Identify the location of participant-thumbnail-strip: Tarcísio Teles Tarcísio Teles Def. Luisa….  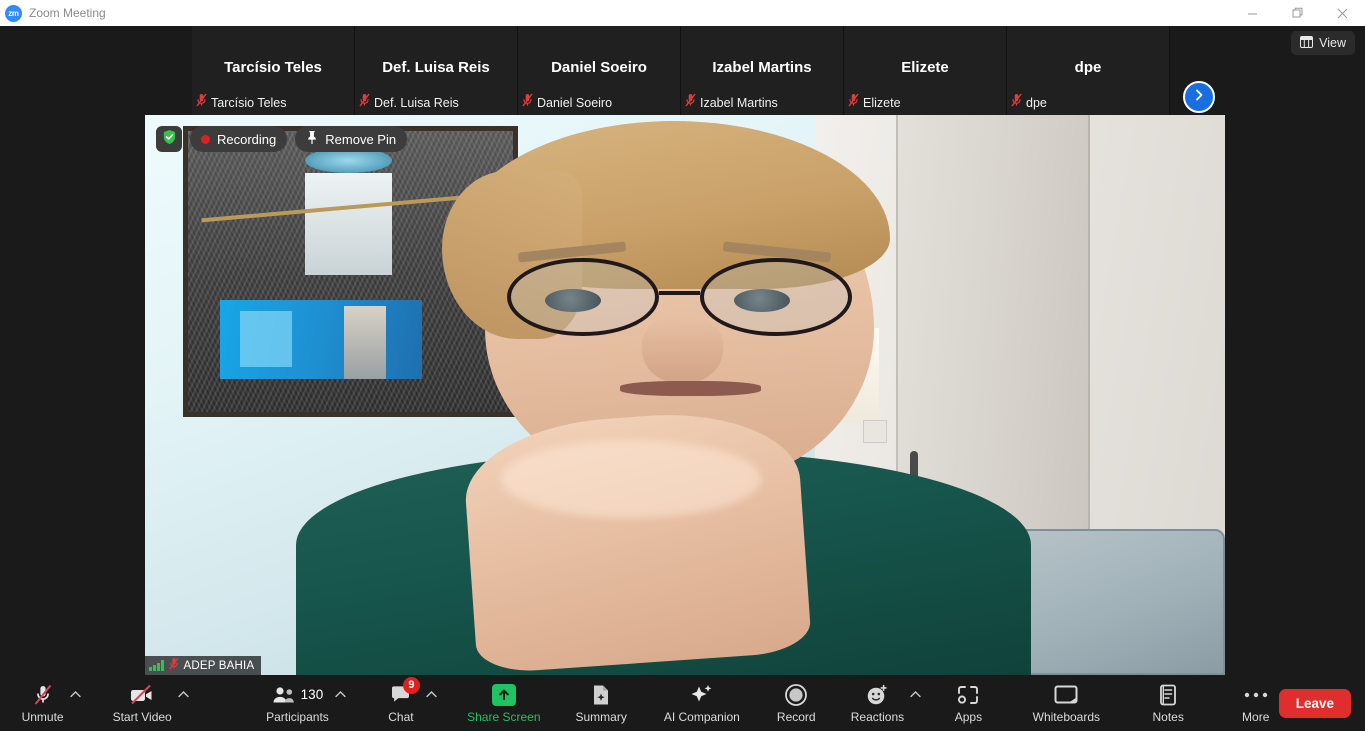
(681, 70).